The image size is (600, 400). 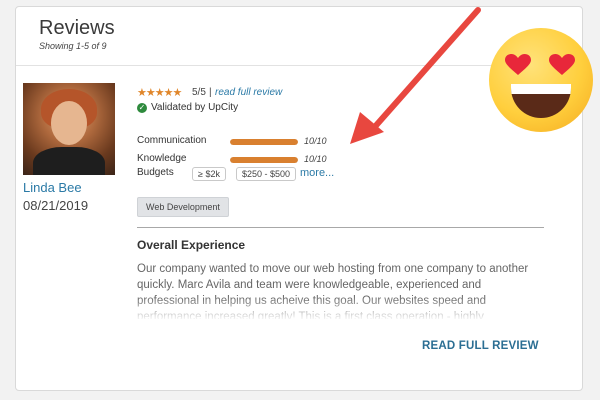 I want to click on heart-right-icon, so click(x=562, y=64).